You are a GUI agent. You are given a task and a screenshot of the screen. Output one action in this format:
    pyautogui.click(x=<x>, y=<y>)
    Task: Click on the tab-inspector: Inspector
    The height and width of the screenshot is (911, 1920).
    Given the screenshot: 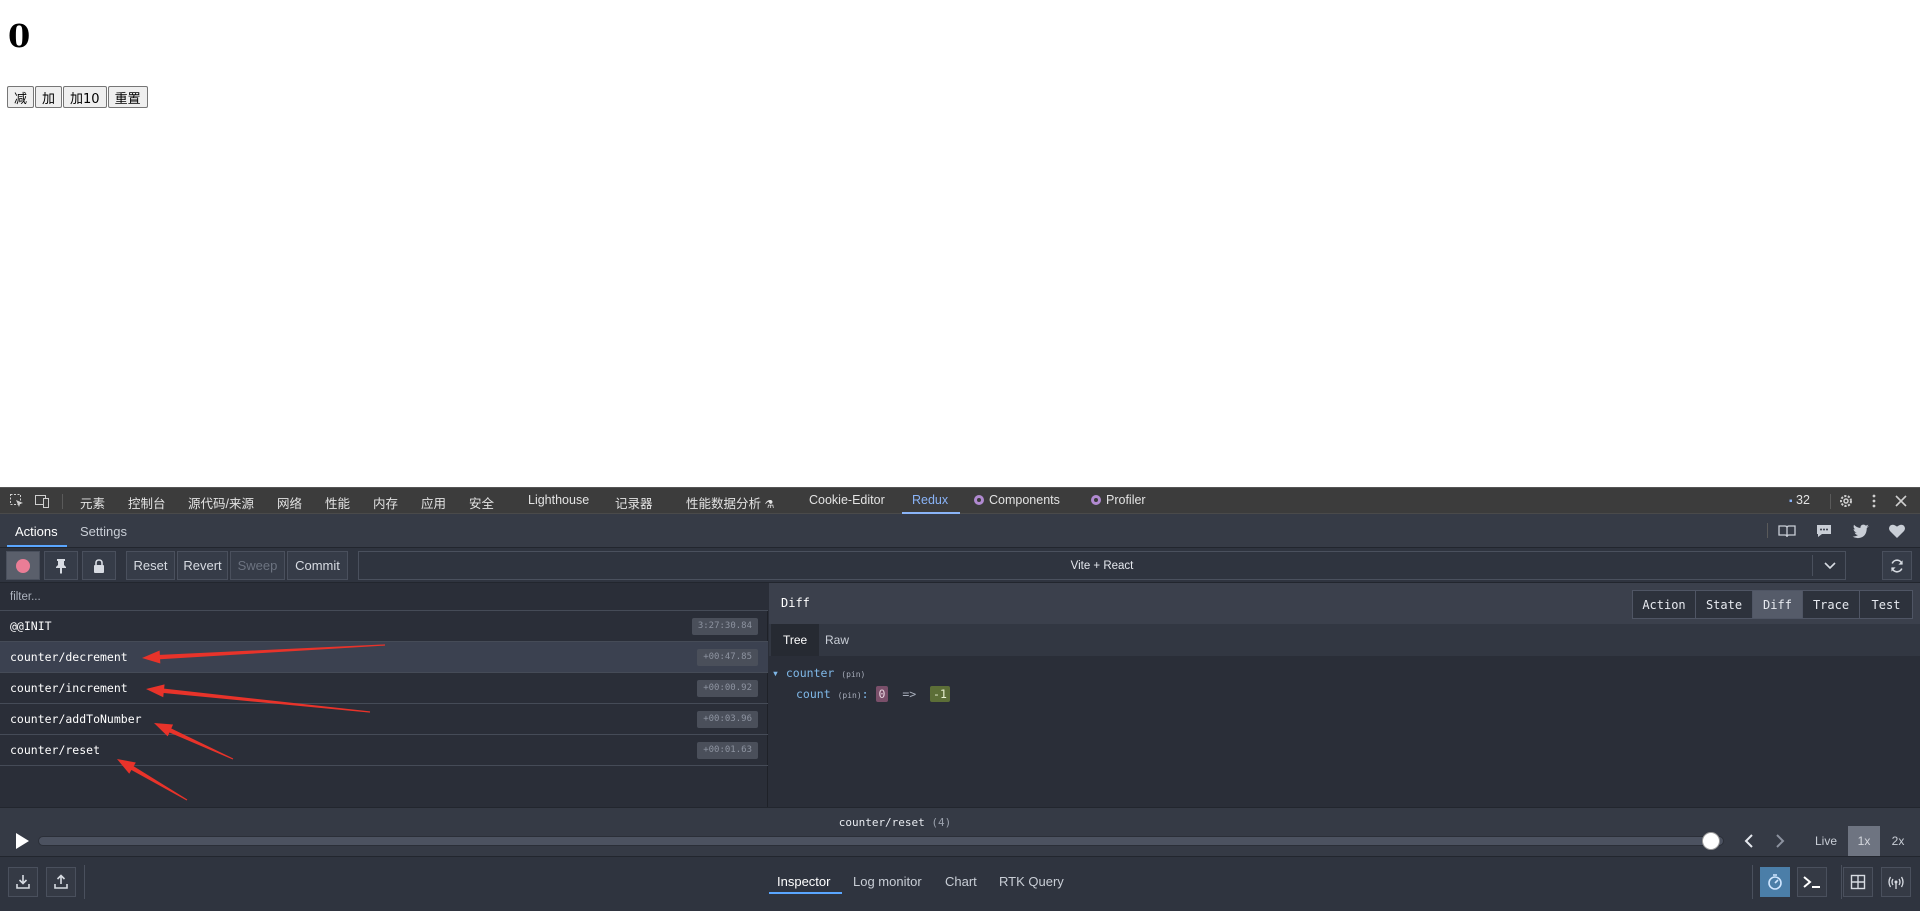 What is the action you would take?
    pyautogui.click(x=803, y=881)
    